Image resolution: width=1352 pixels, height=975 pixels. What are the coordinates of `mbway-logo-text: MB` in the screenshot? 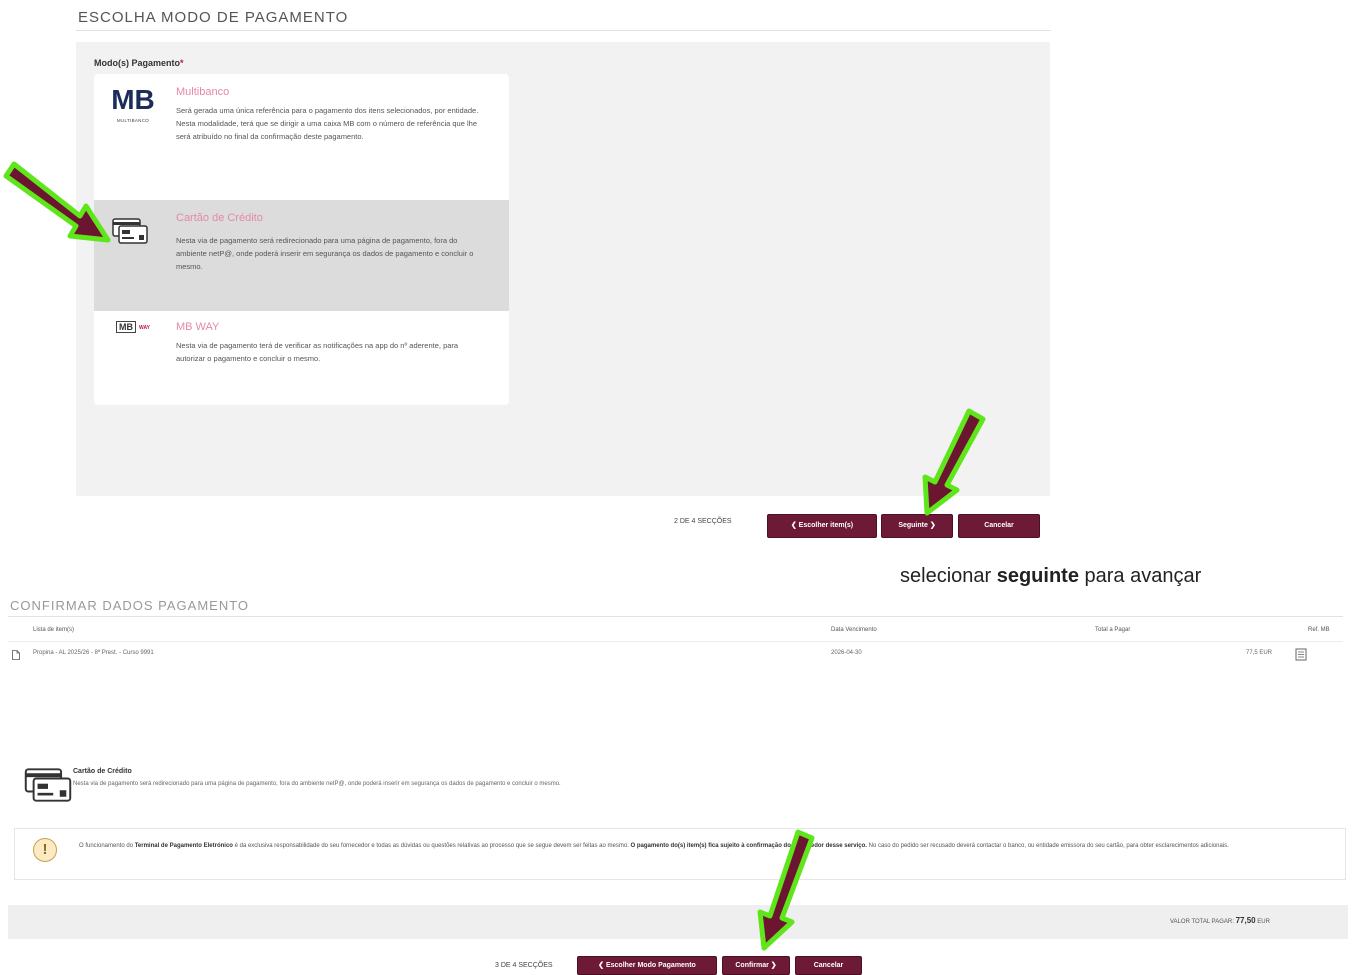 It's located at (126, 327).